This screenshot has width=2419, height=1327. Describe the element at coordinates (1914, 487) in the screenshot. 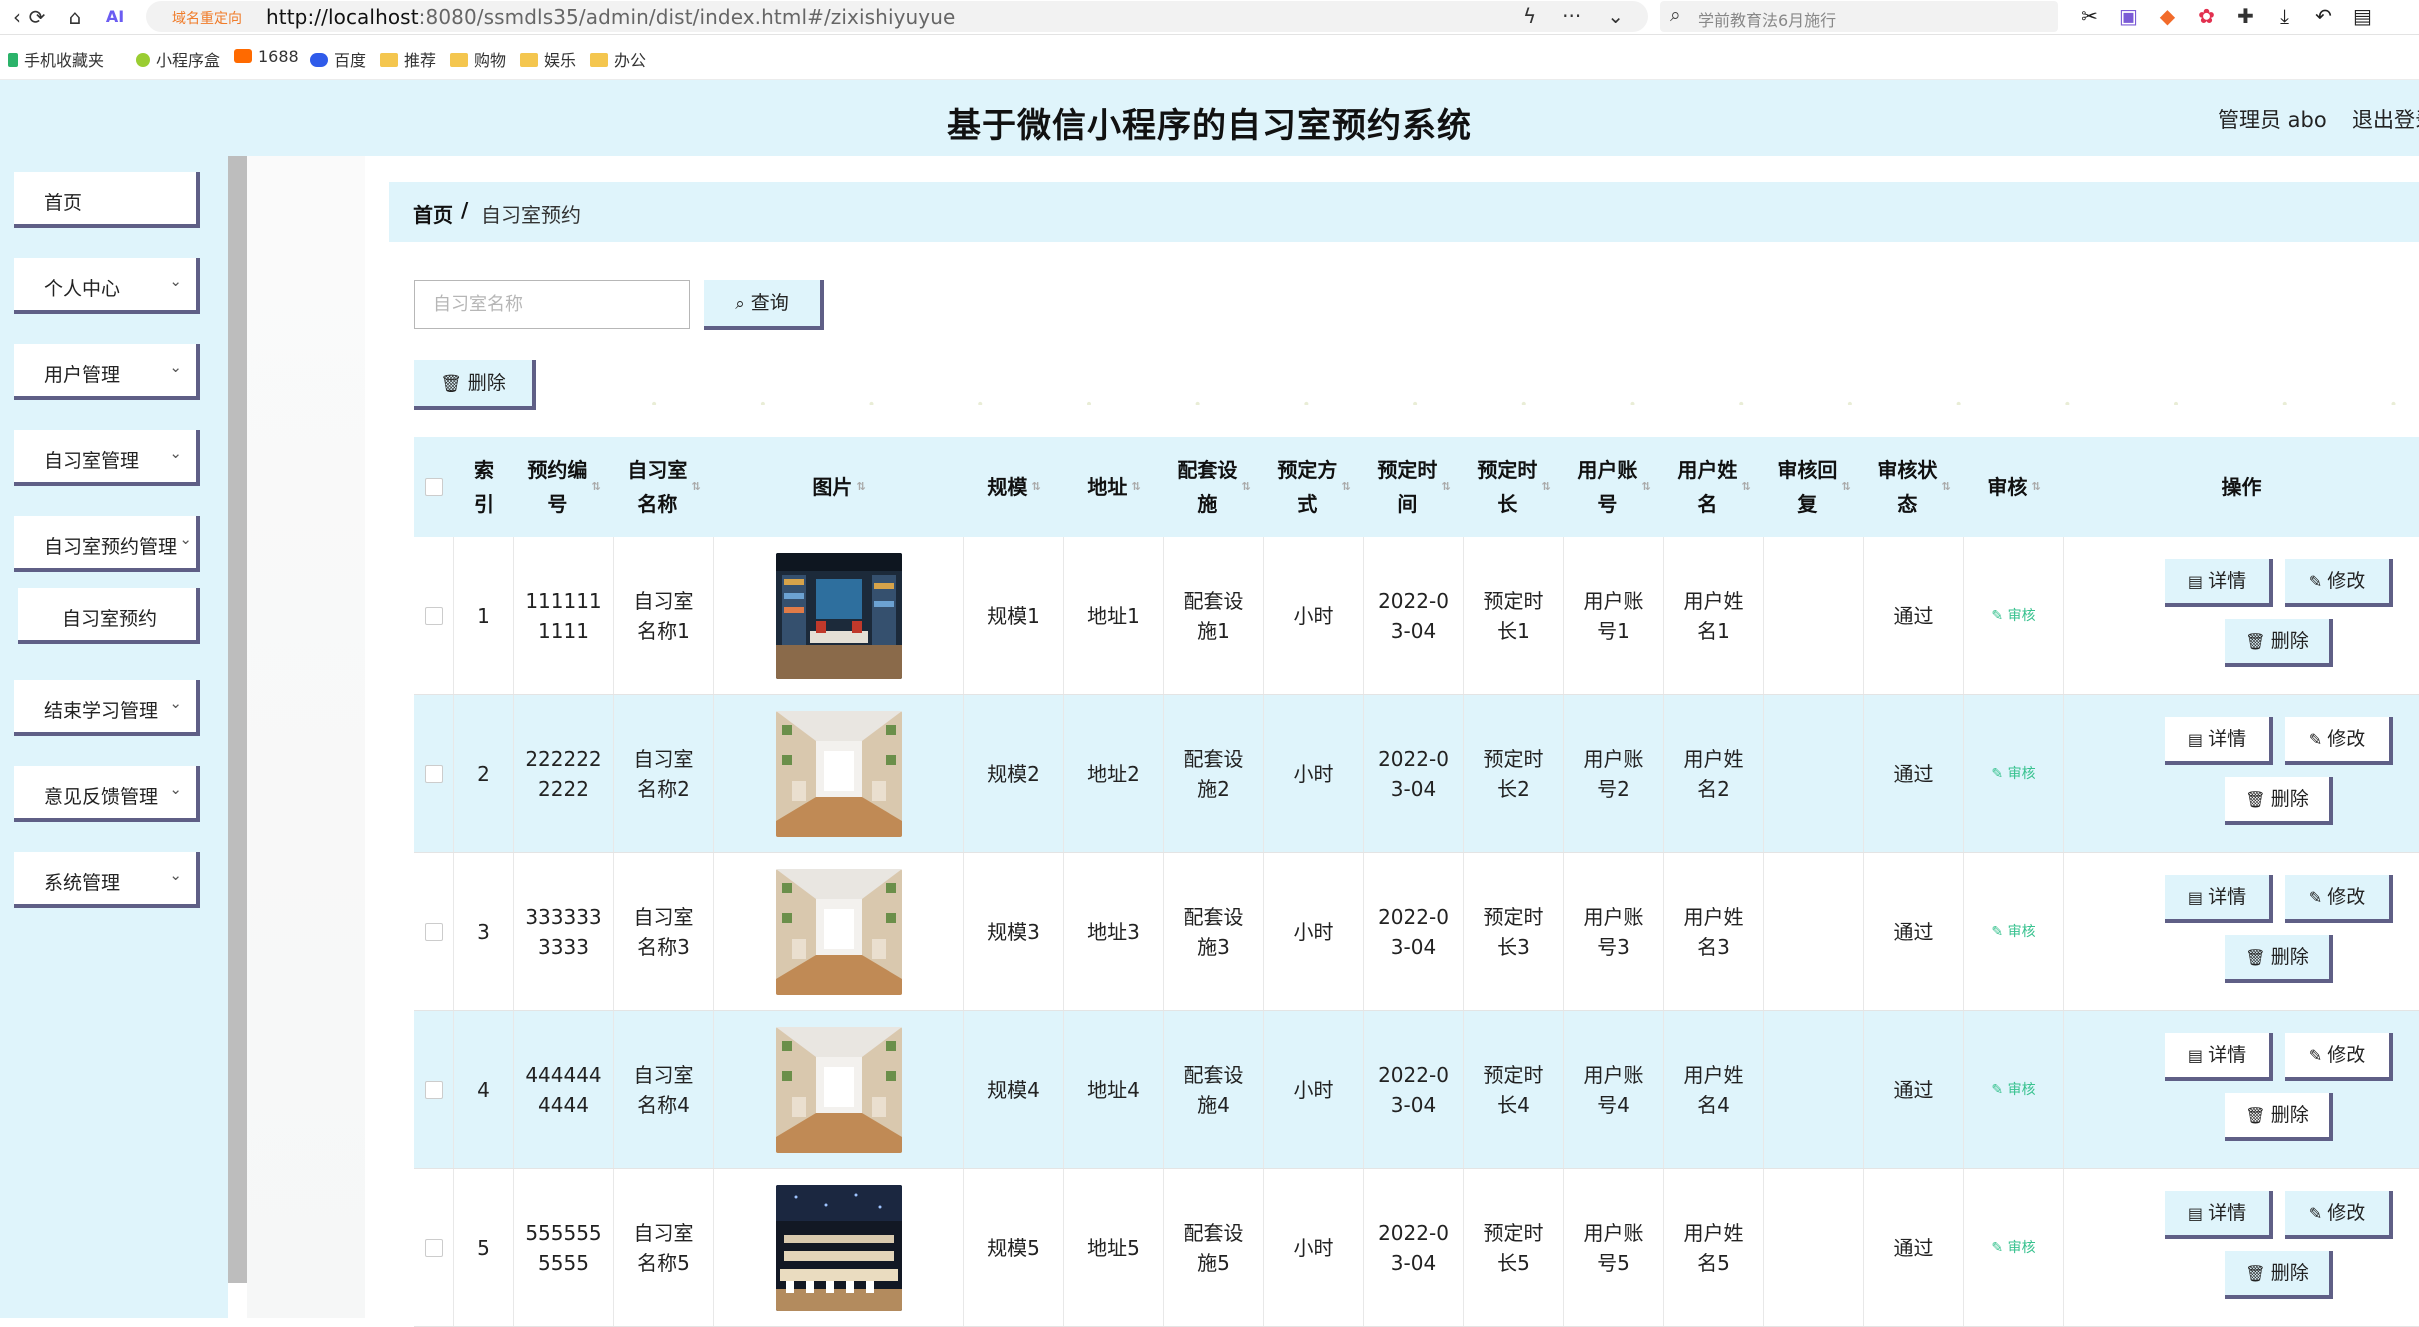

I see `column-header: 审核状 态 ⇅` at that location.